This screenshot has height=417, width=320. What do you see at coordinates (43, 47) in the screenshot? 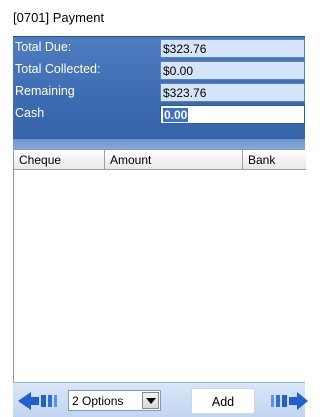
I see `total-due-label: Total Due:` at bounding box center [43, 47].